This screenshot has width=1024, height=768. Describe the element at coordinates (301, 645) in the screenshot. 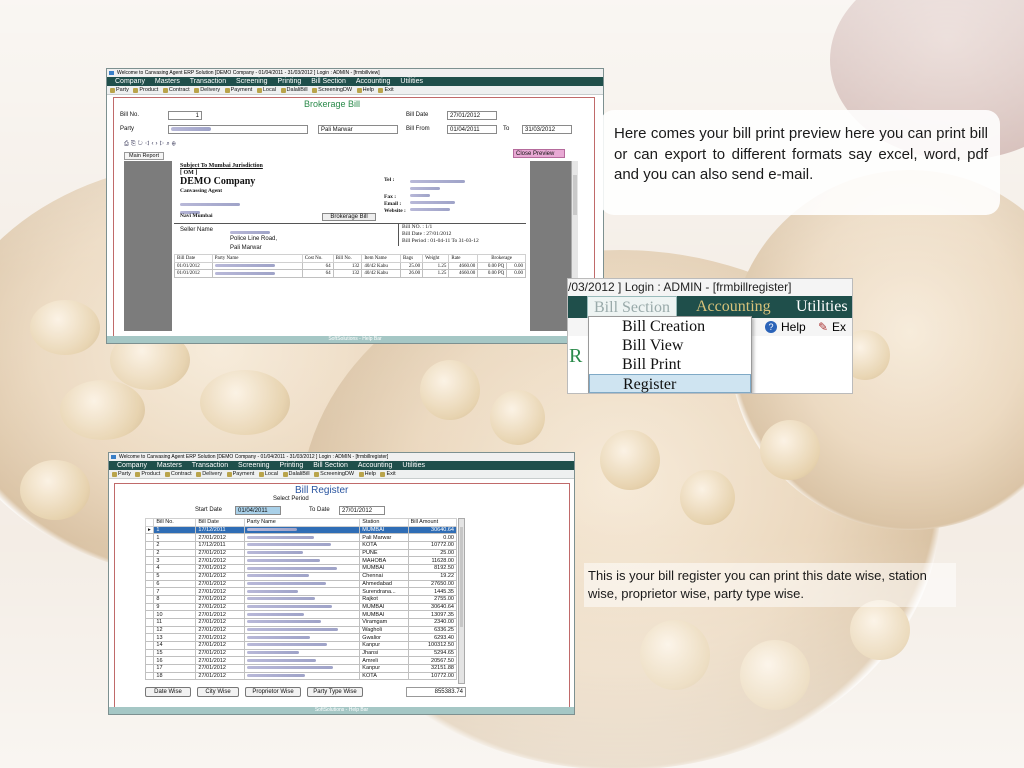

I see `table-row: 14 27/01/2012 Kanpur 100312.50` at that location.